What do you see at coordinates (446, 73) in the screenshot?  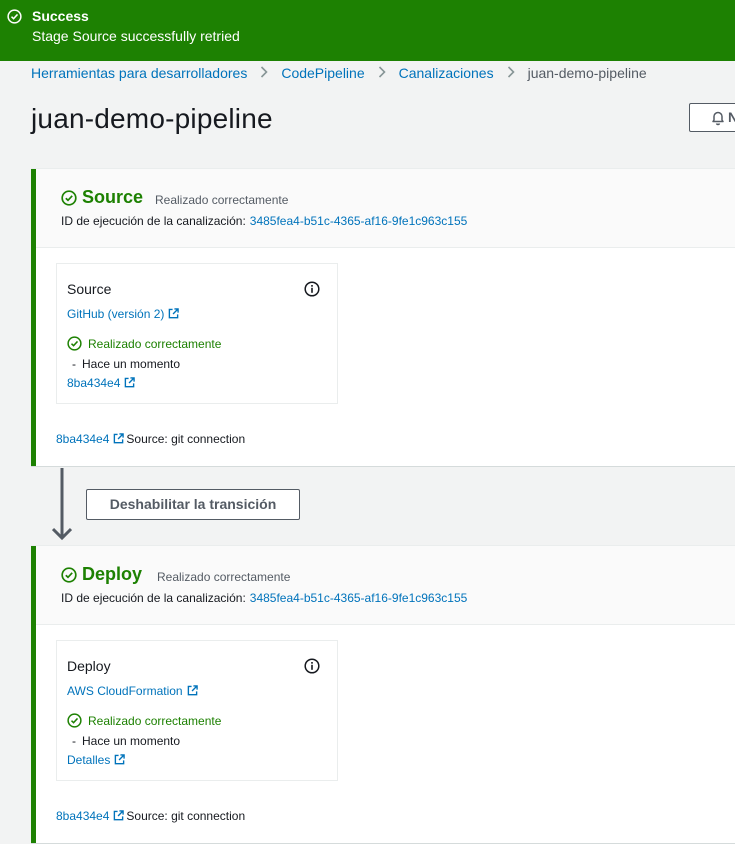 I see `breadcrumb-pipelines: Canalizaciones` at bounding box center [446, 73].